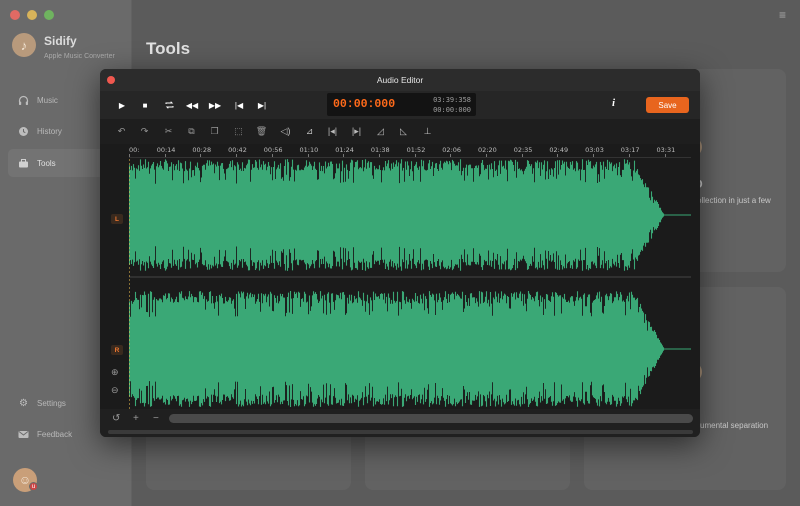 Image resolution: width=800 pixels, height=506 pixels. I want to click on sidebar-item-label: Tools, so click(46, 163).